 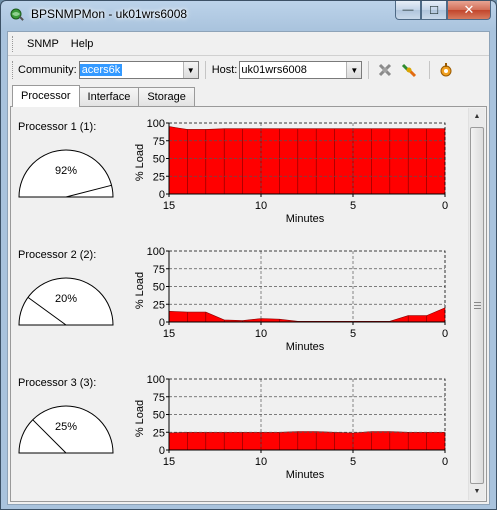 I want to click on thumb-grip-icon, so click(x=477, y=305).